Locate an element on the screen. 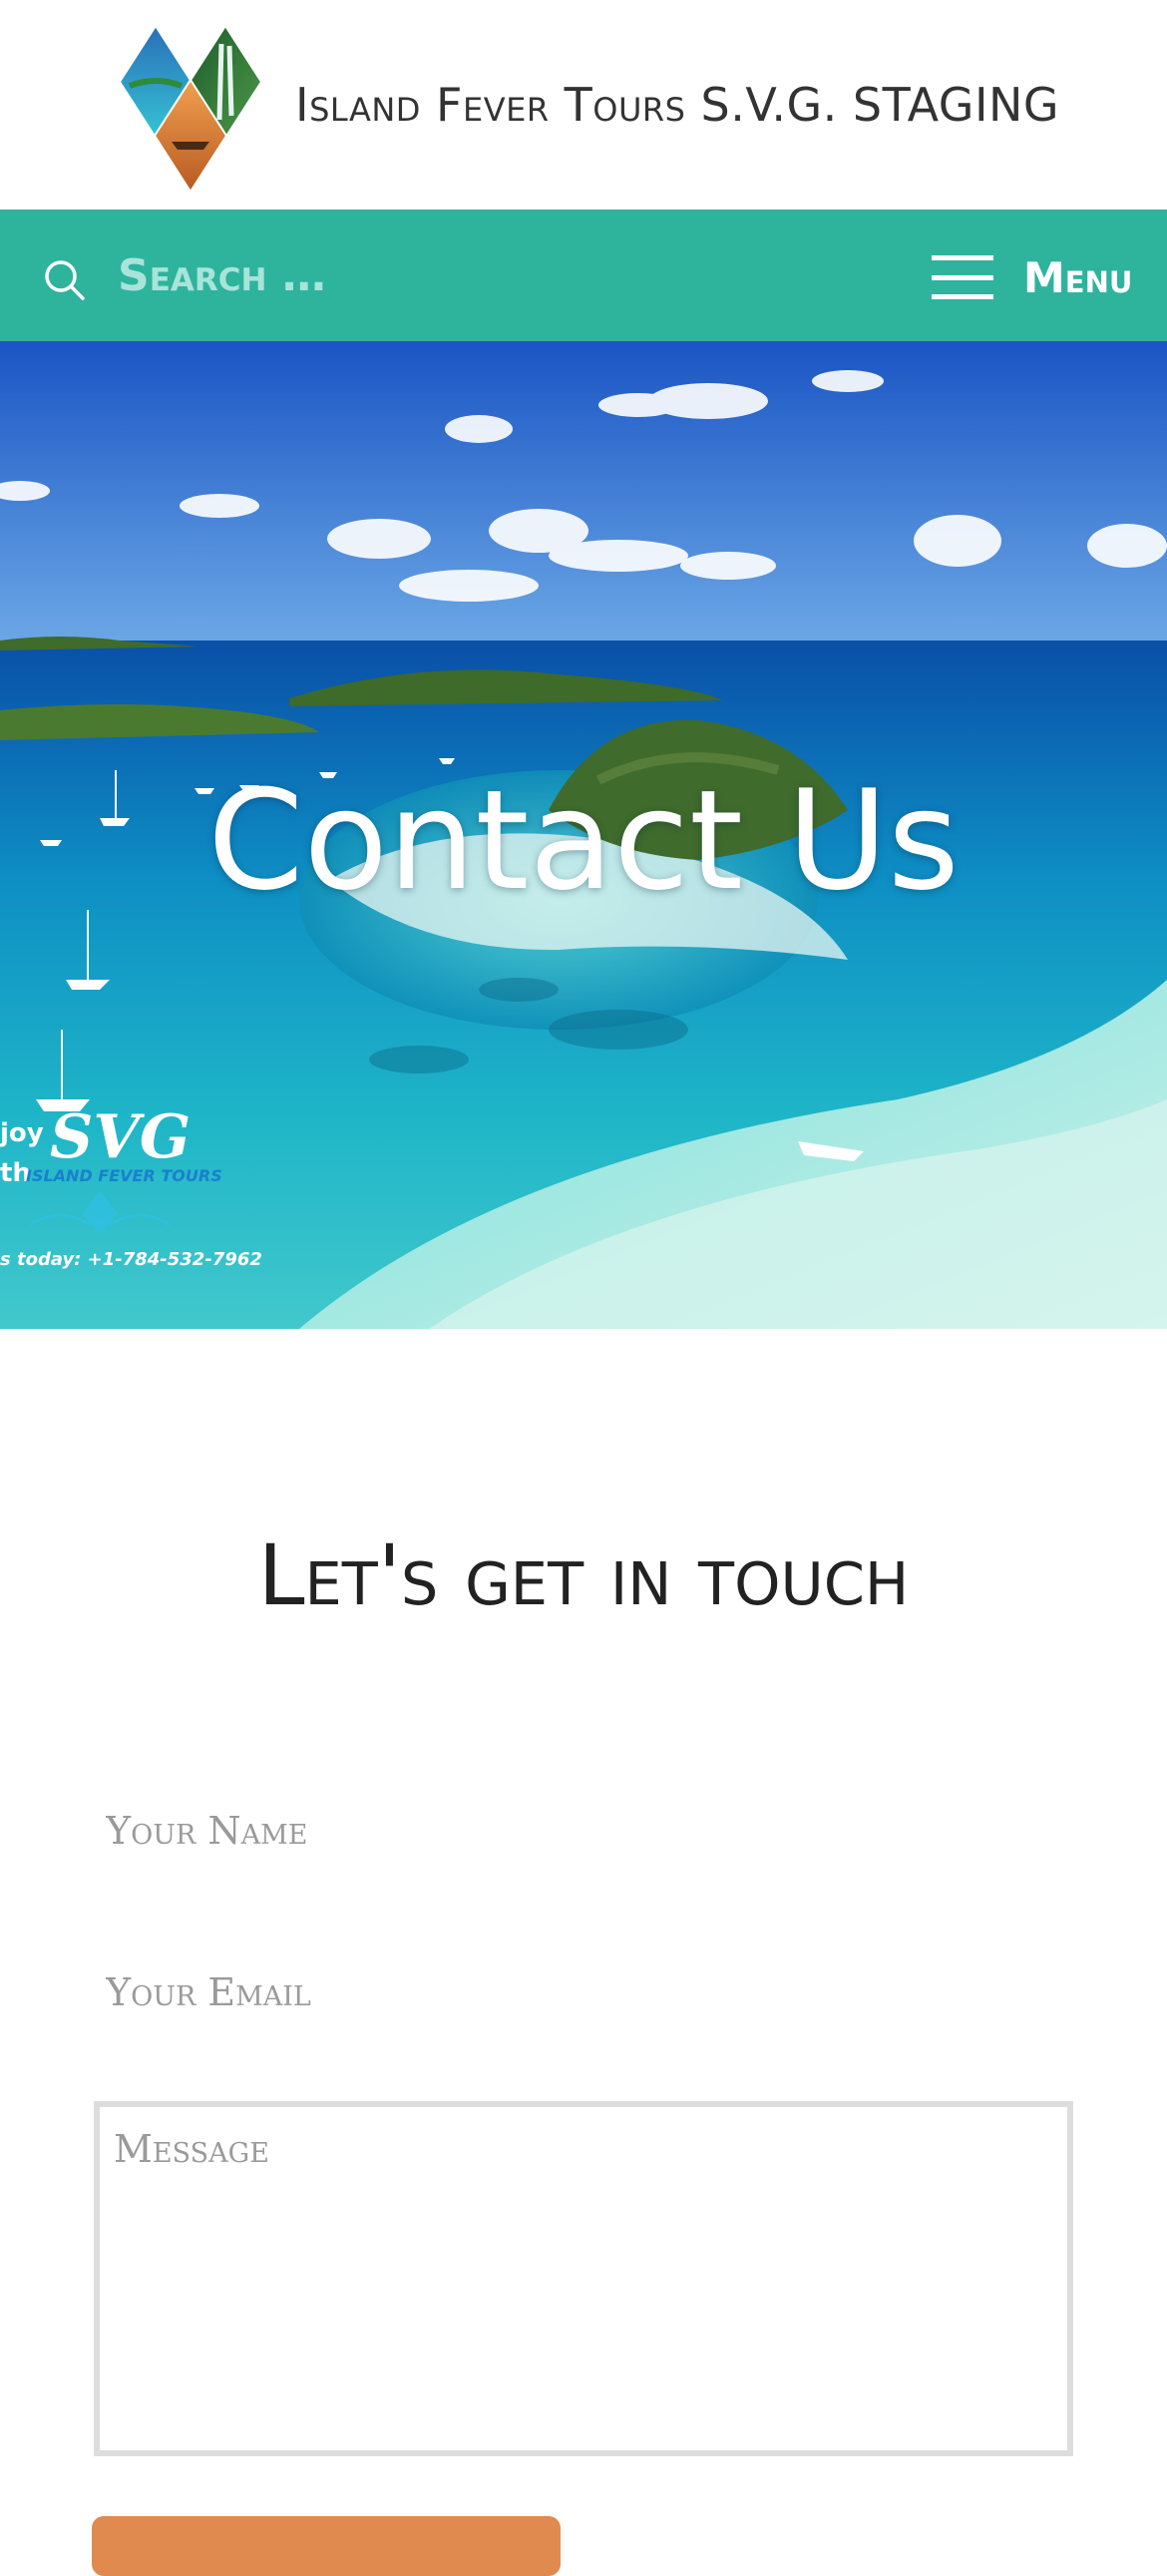 The height and width of the screenshot is (2576, 1167). section-heading: Let's get in touch is located at coordinates (583, 1575).